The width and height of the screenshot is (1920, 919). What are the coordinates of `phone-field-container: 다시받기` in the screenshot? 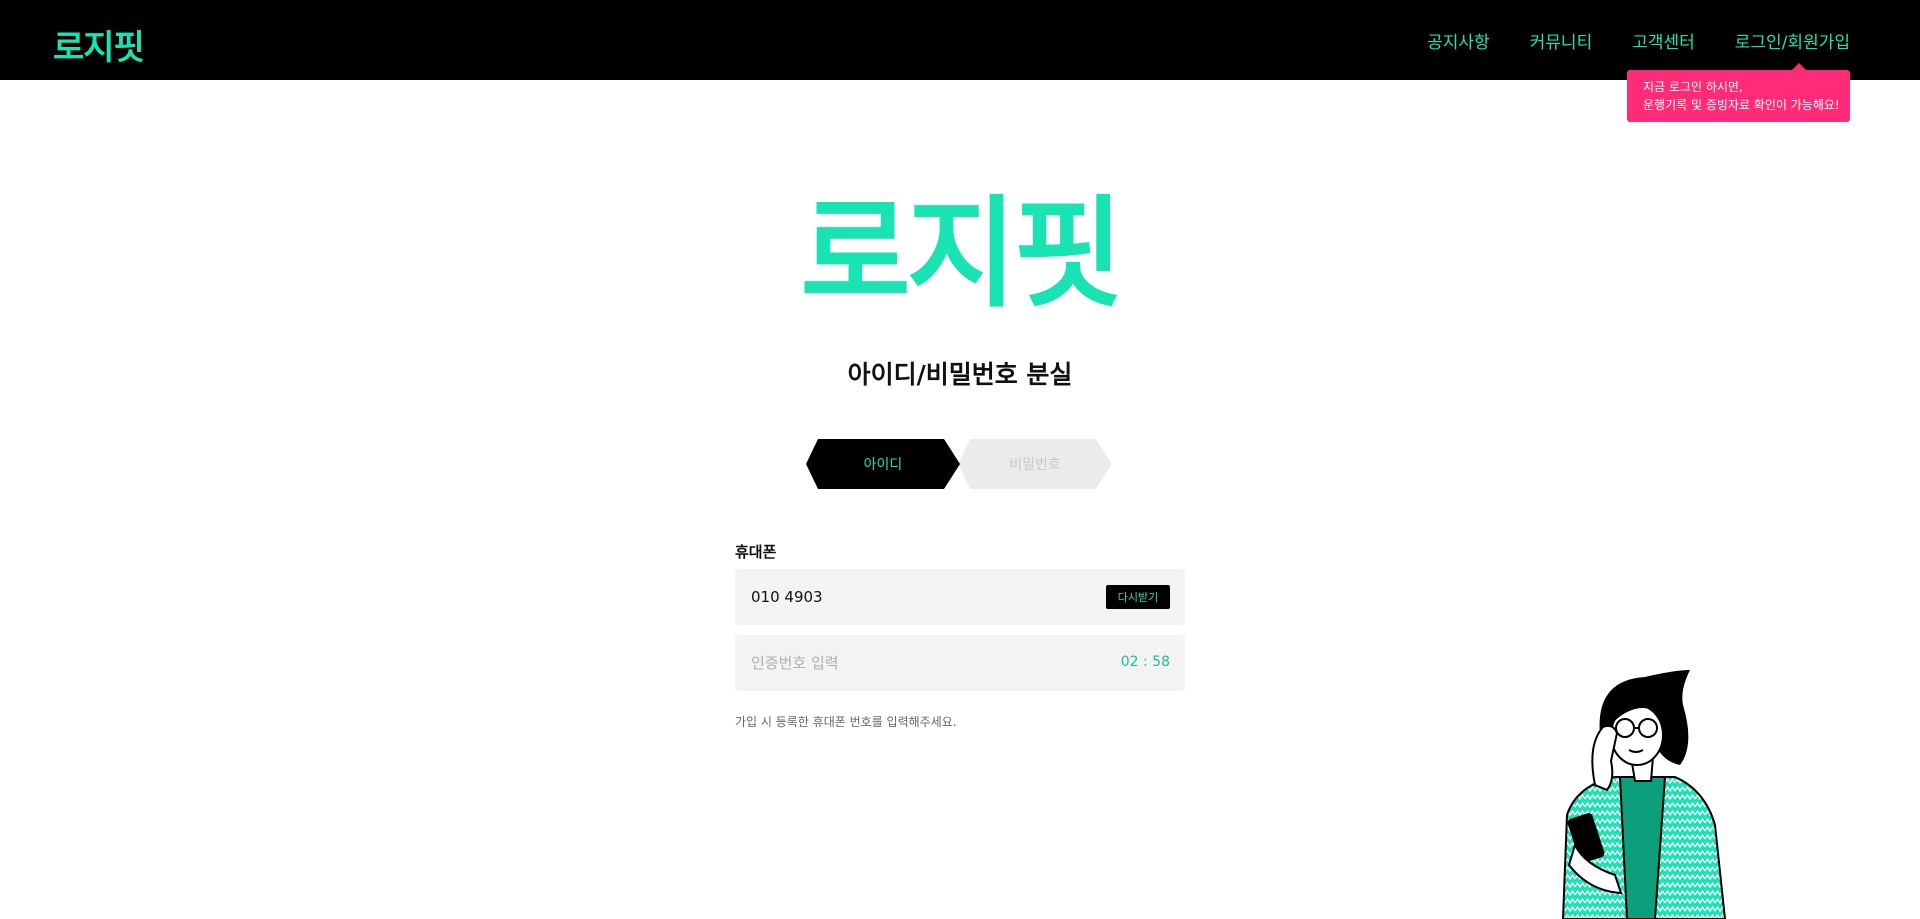 It's located at (960, 597).